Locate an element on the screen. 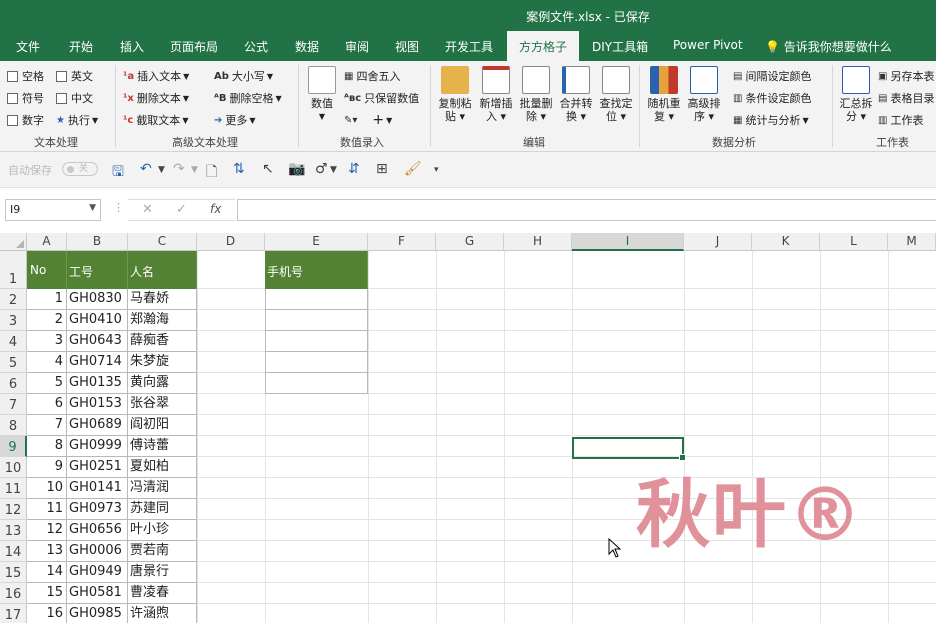 The image size is (936, 623). cell-no: 5 is located at coordinates (47, 383).